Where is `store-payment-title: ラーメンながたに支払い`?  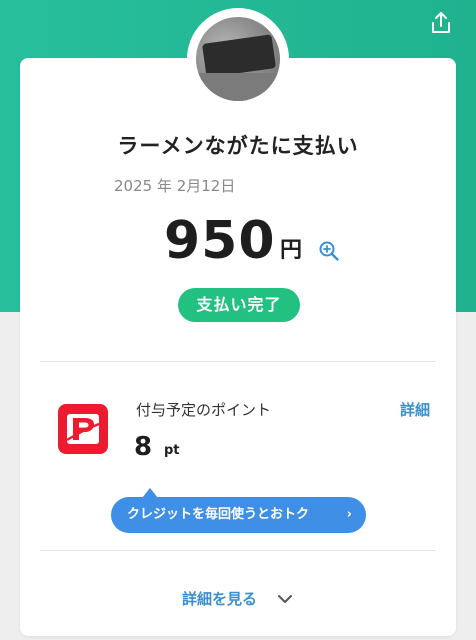
store-payment-title: ラーメンながたに支払い is located at coordinates (238, 146).